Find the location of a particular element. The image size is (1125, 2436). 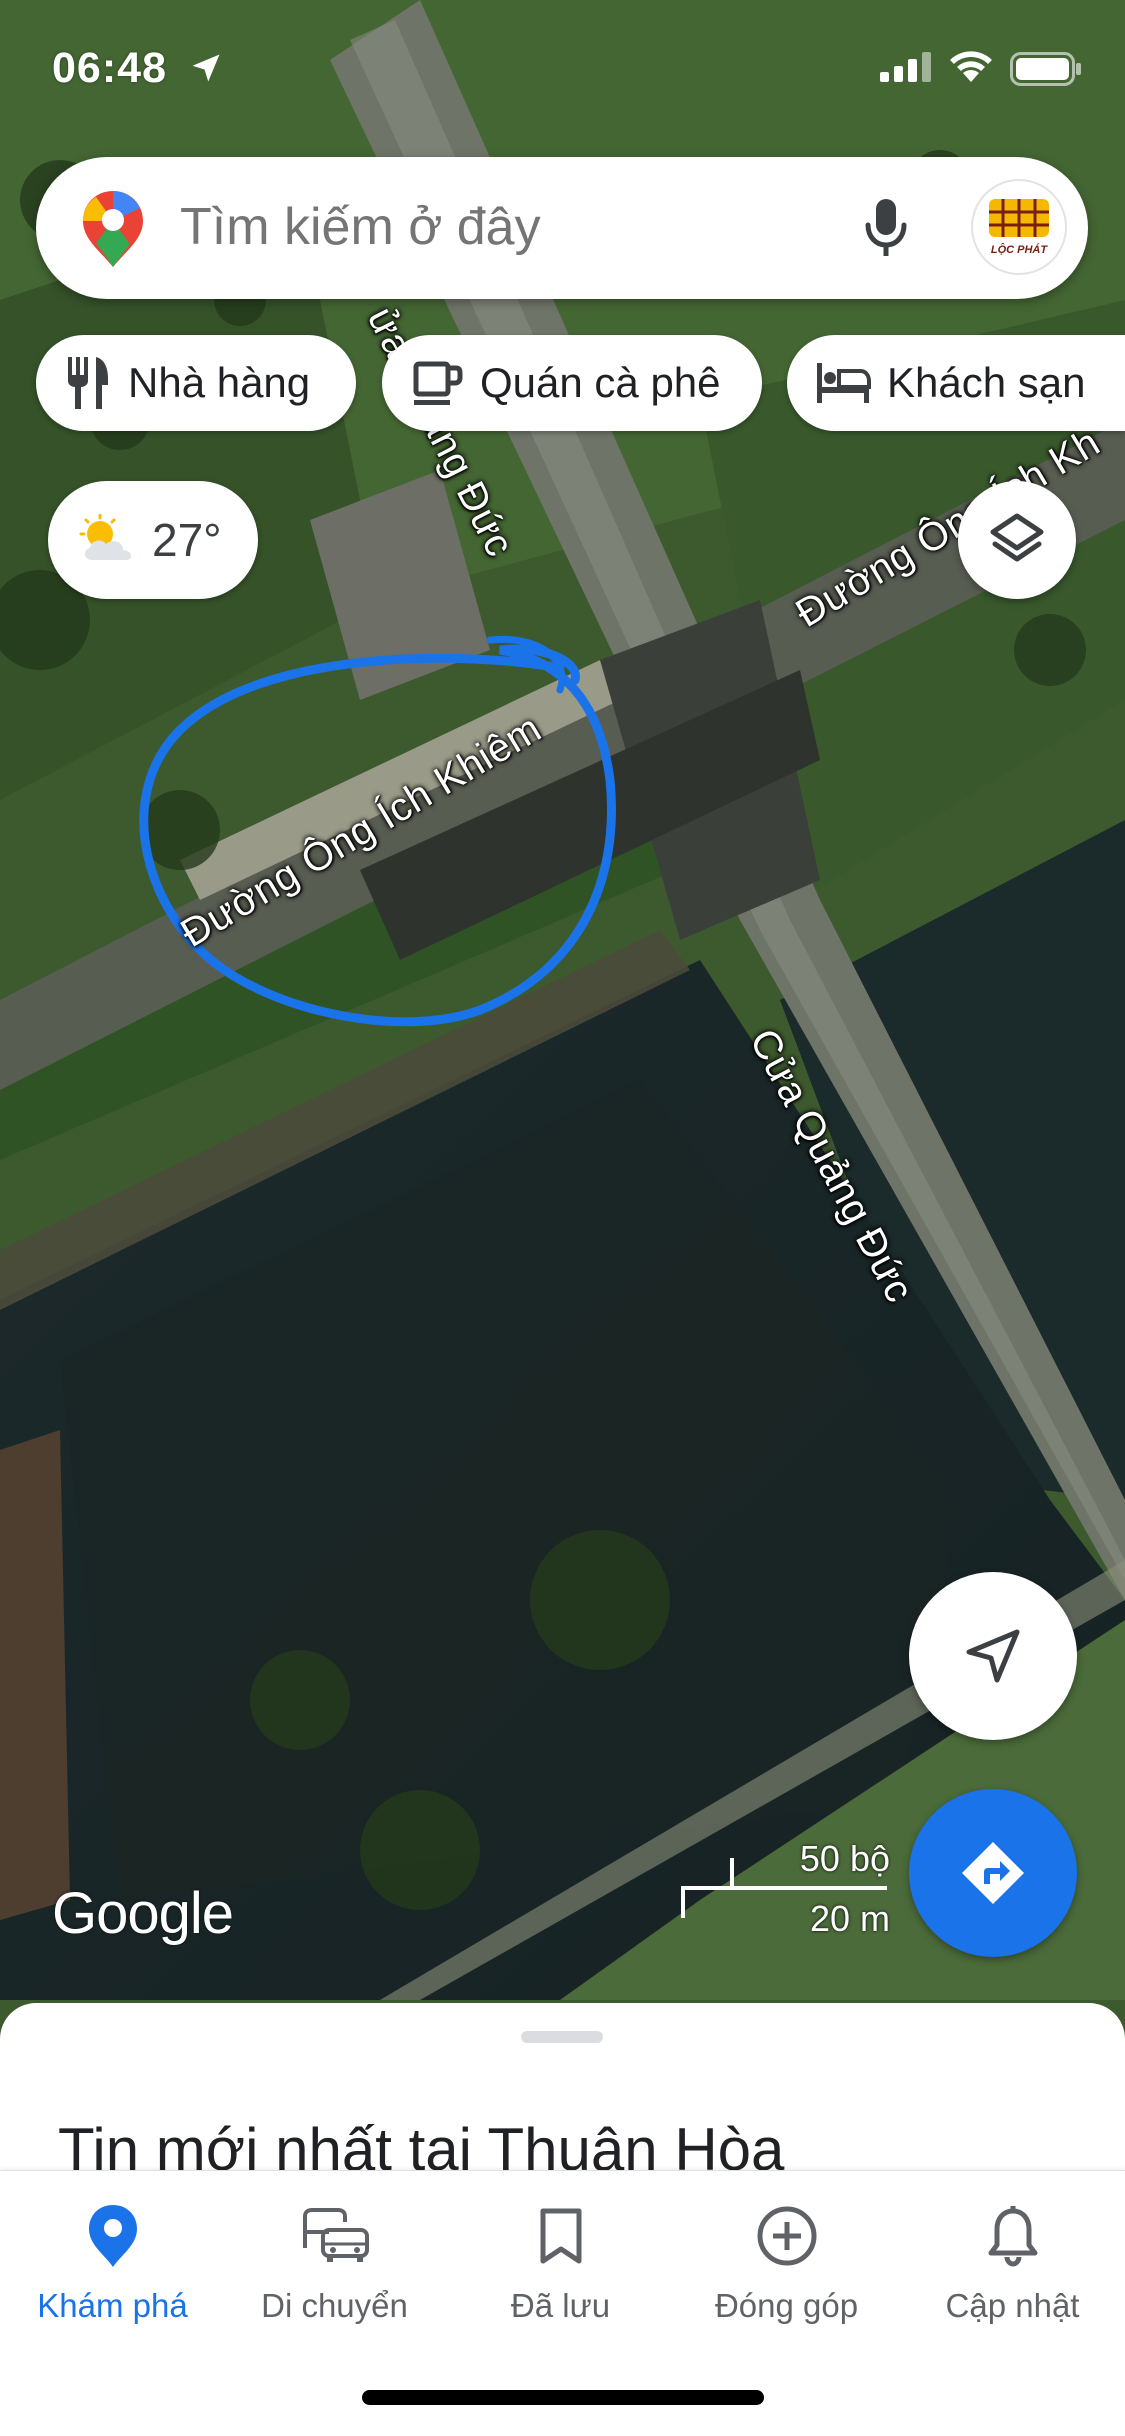

bell-icon is located at coordinates (1012, 2236).